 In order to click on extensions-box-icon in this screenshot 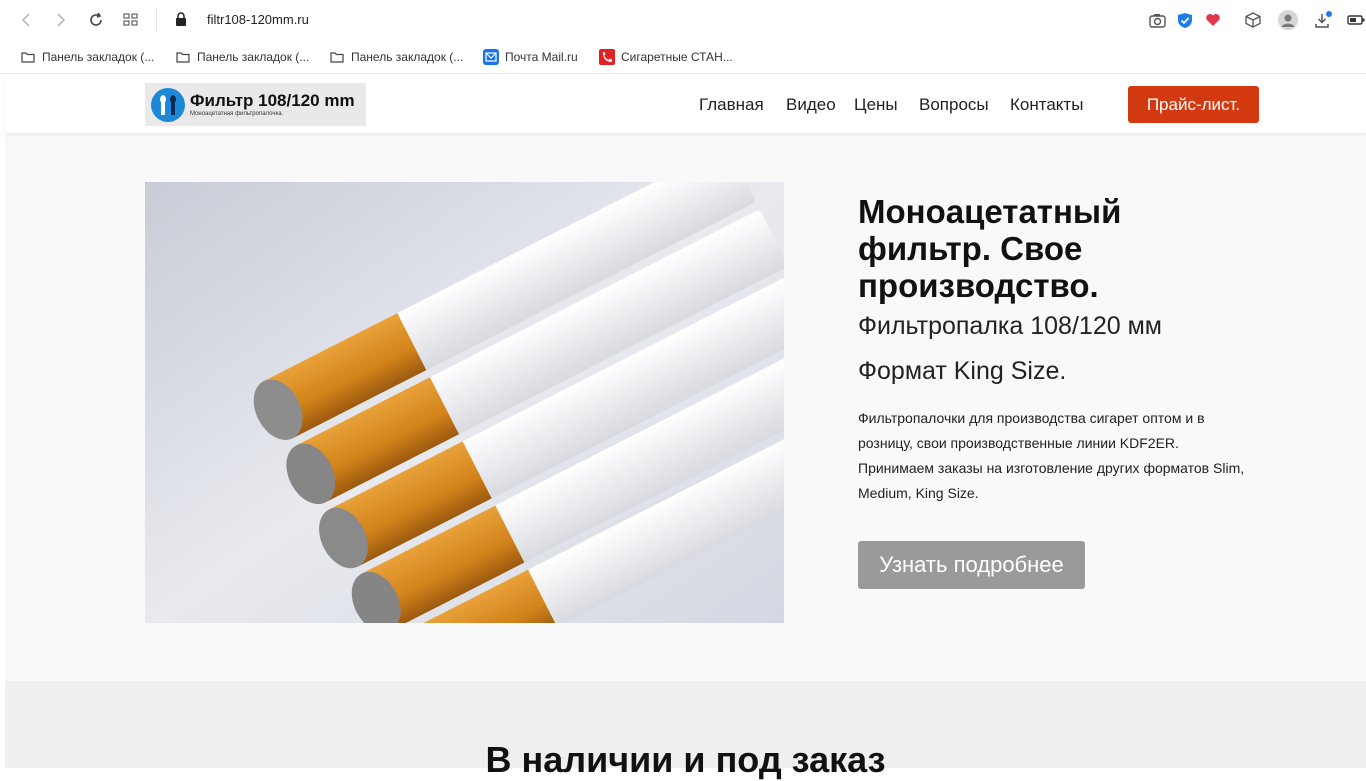, I will do `click(1253, 20)`.